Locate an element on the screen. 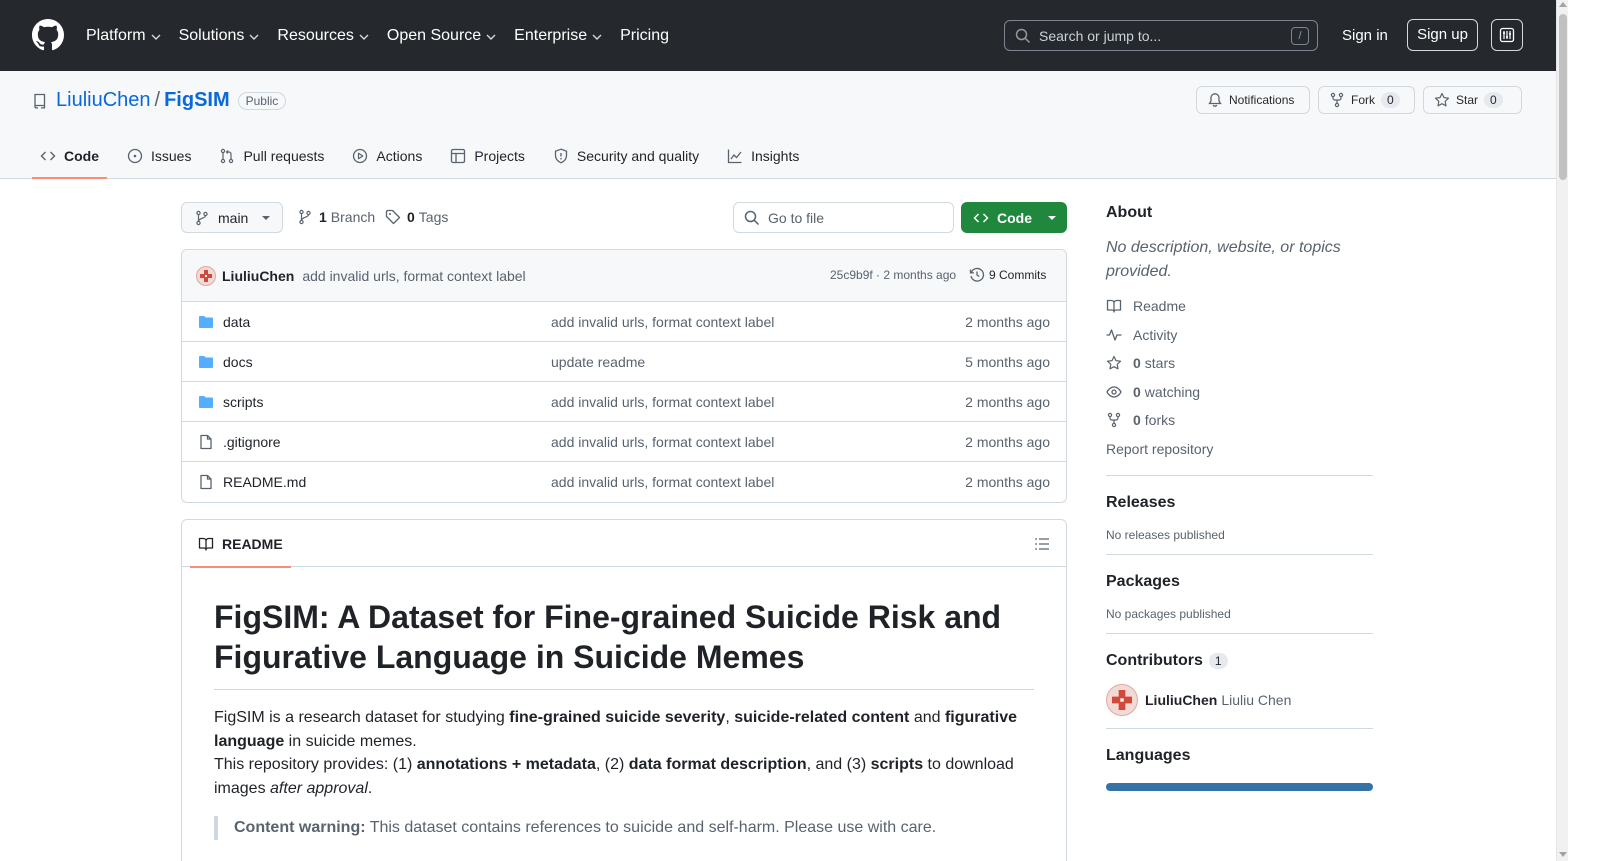  issue-icon is located at coordinates (135, 156).